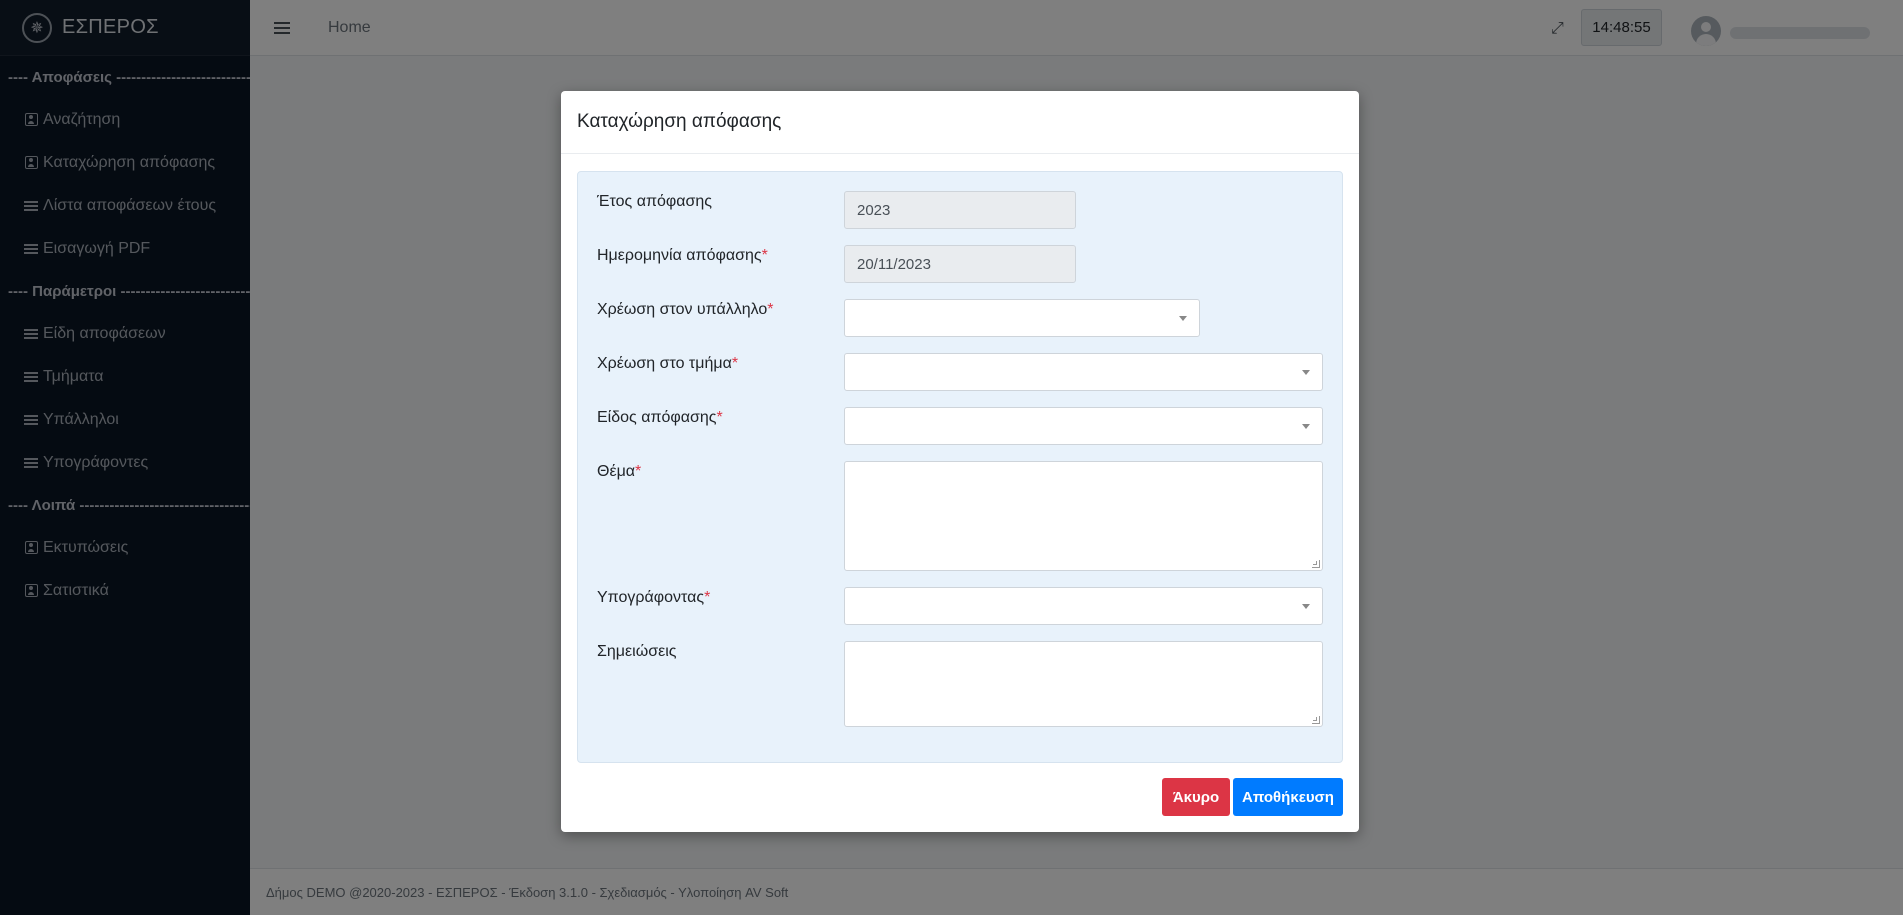 Image resolution: width=1903 pixels, height=915 pixels. I want to click on signer-select, so click(1083, 606).